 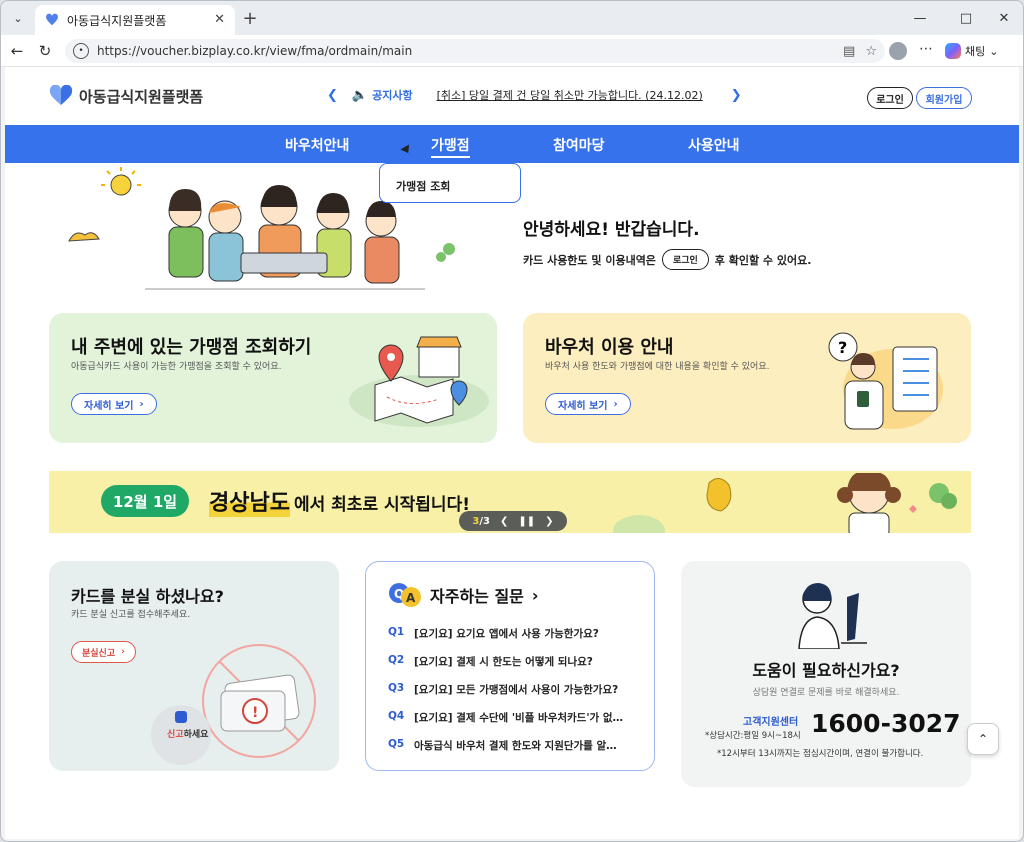 What do you see at coordinates (826, 693) in the screenshot?
I see `help-desc: 상담원 연결로 문제를 바로 해결하세요.` at bounding box center [826, 693].